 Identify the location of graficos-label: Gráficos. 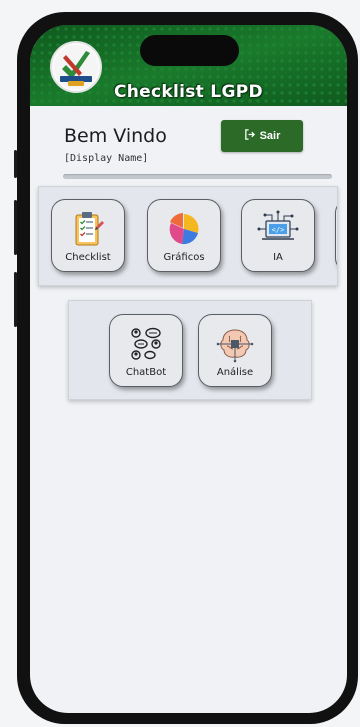
(184, 257).